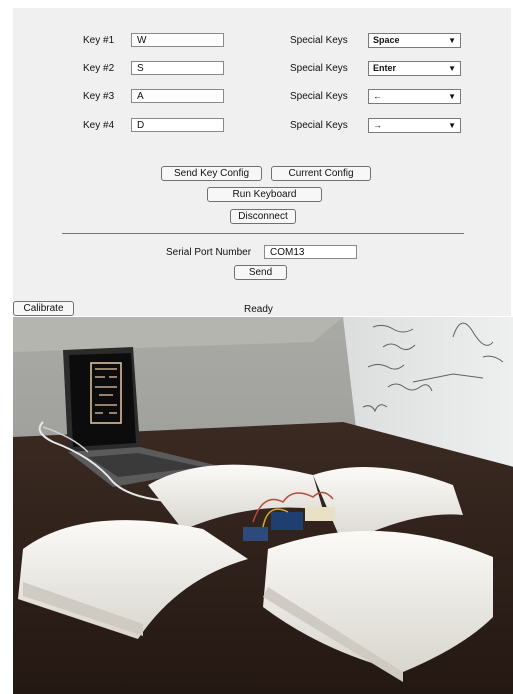 This screenshot has width=513, height=694. Describe the element at coordinates (377, 125) in the screenshot. I see `key4-special-value: →` at that location.